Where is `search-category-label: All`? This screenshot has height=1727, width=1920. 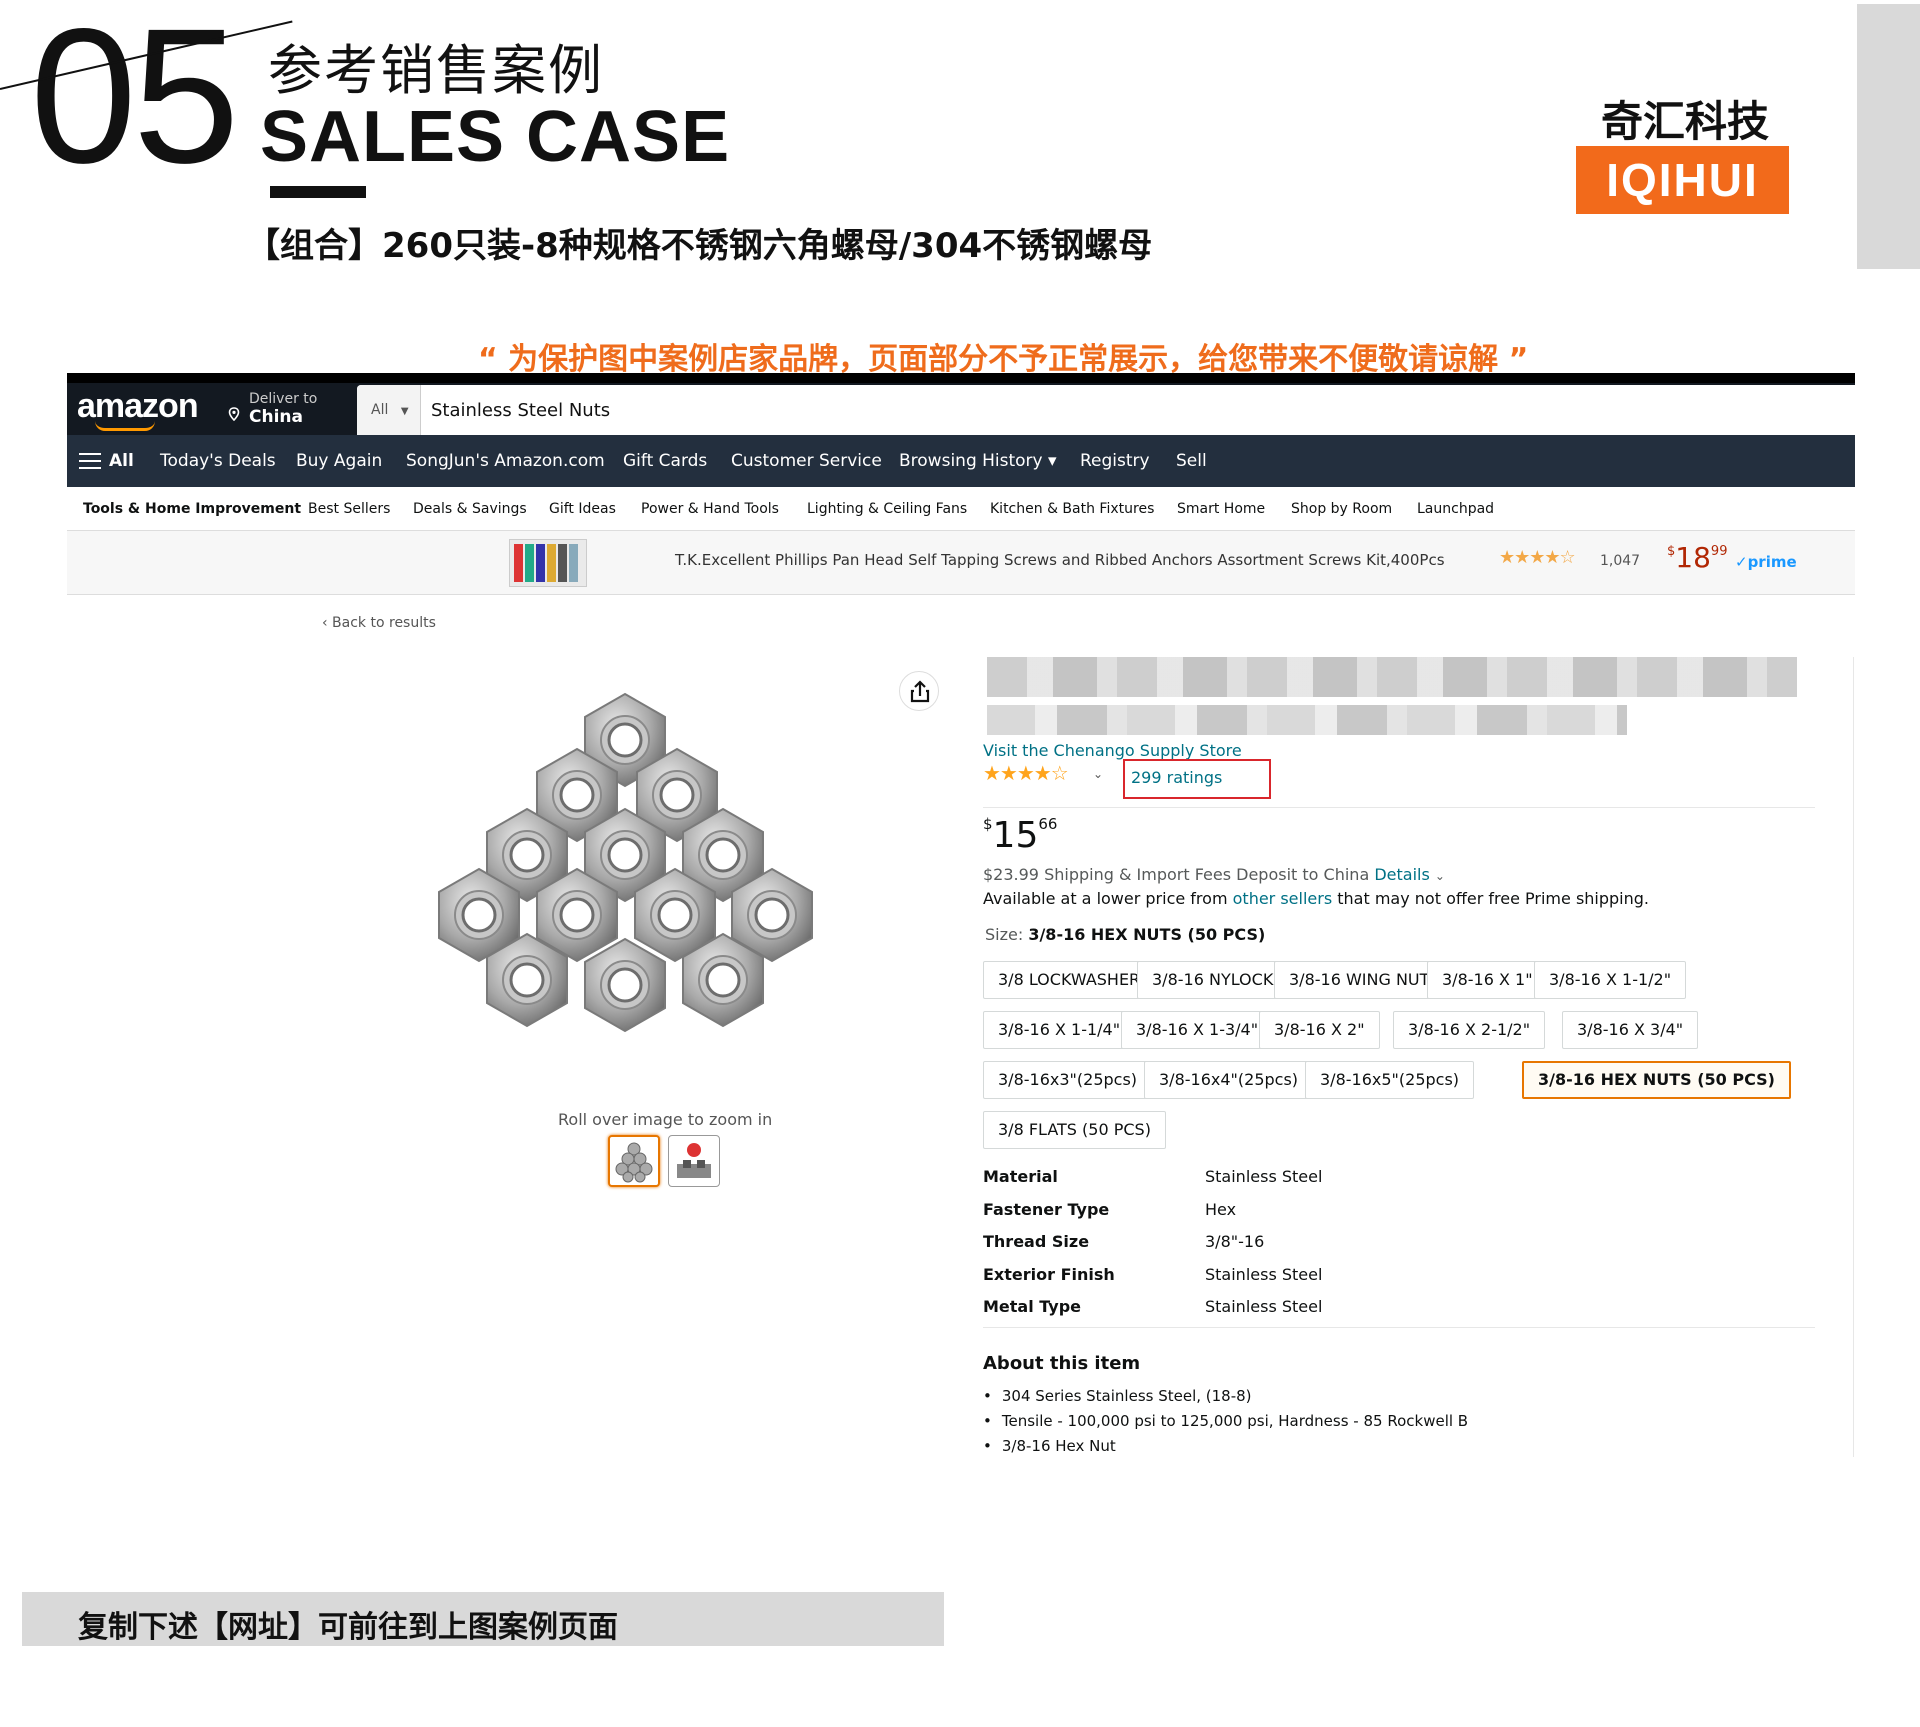 search-category-label: All is located at coordinates (380, 410).